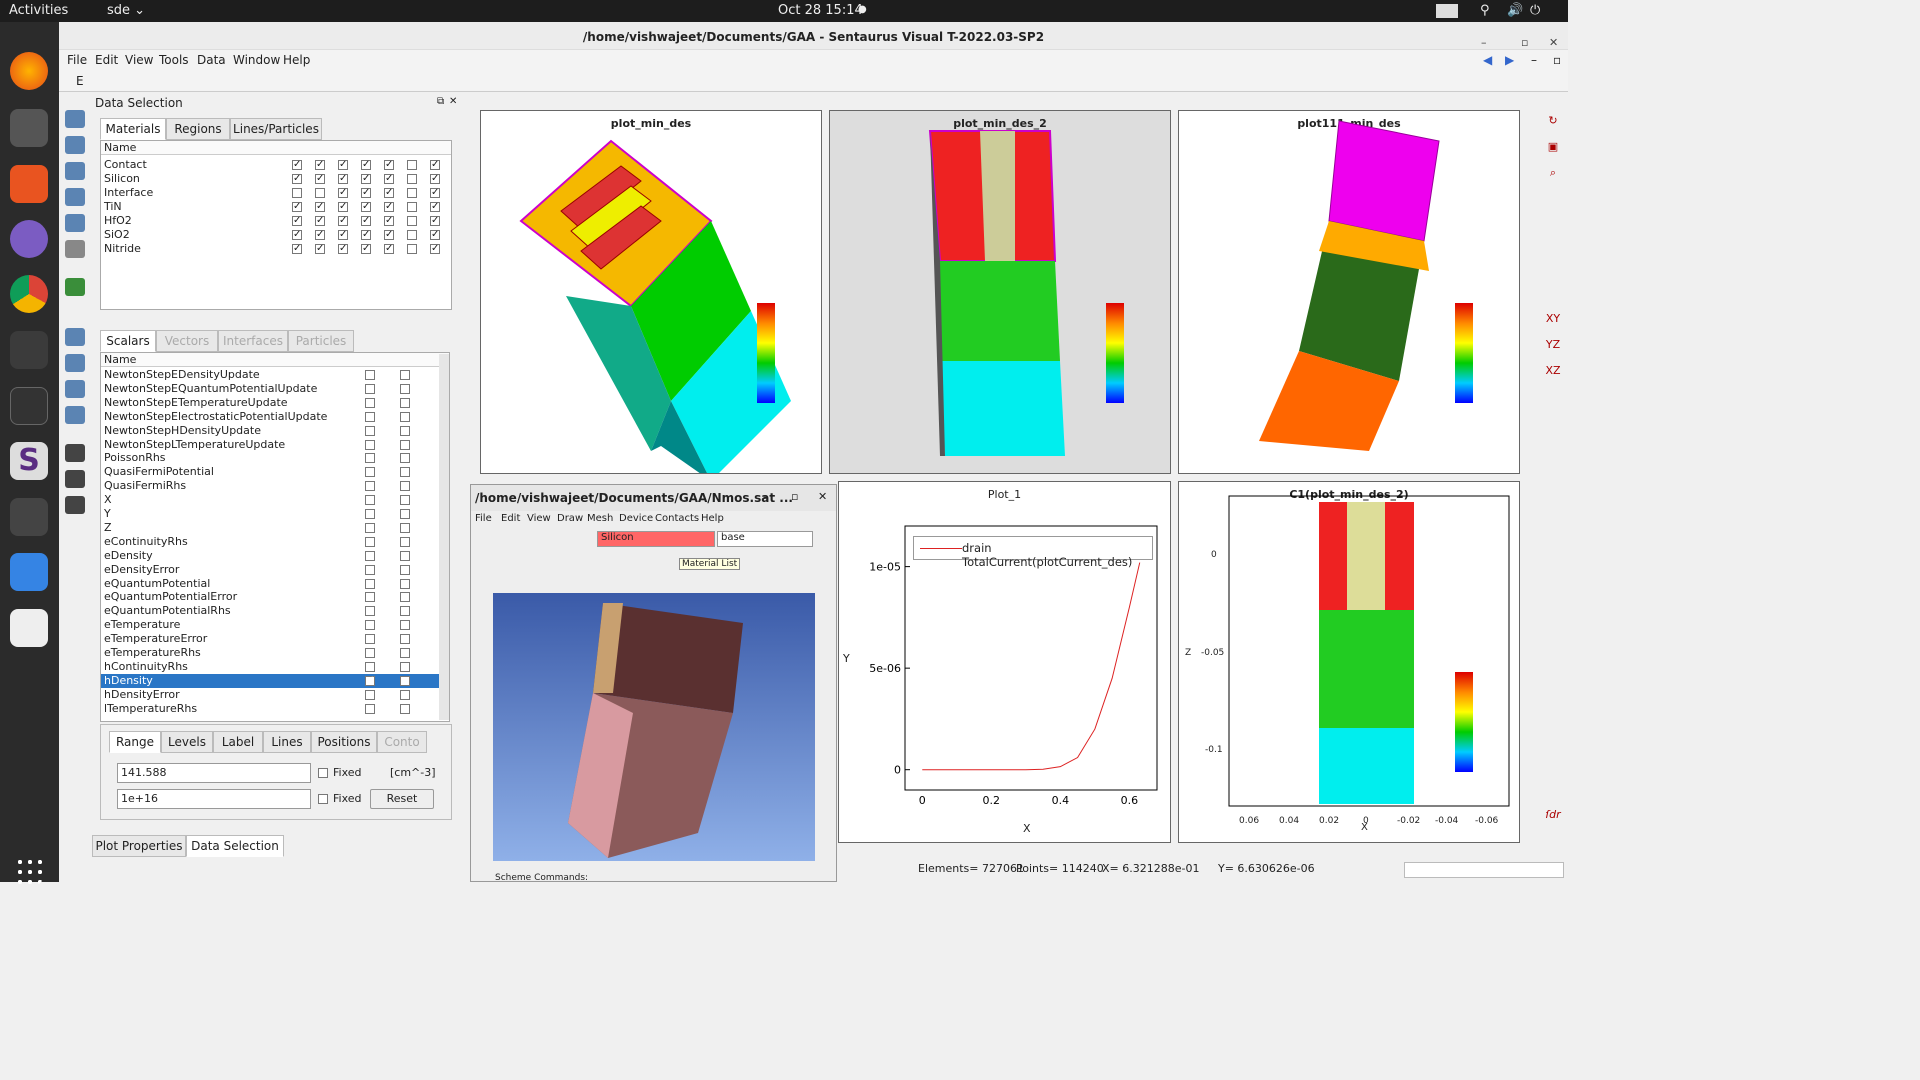  Describe the element at coordinates (275, 542) in the screenshot. I see `scalar-row: eContinuityRhs` at that location.